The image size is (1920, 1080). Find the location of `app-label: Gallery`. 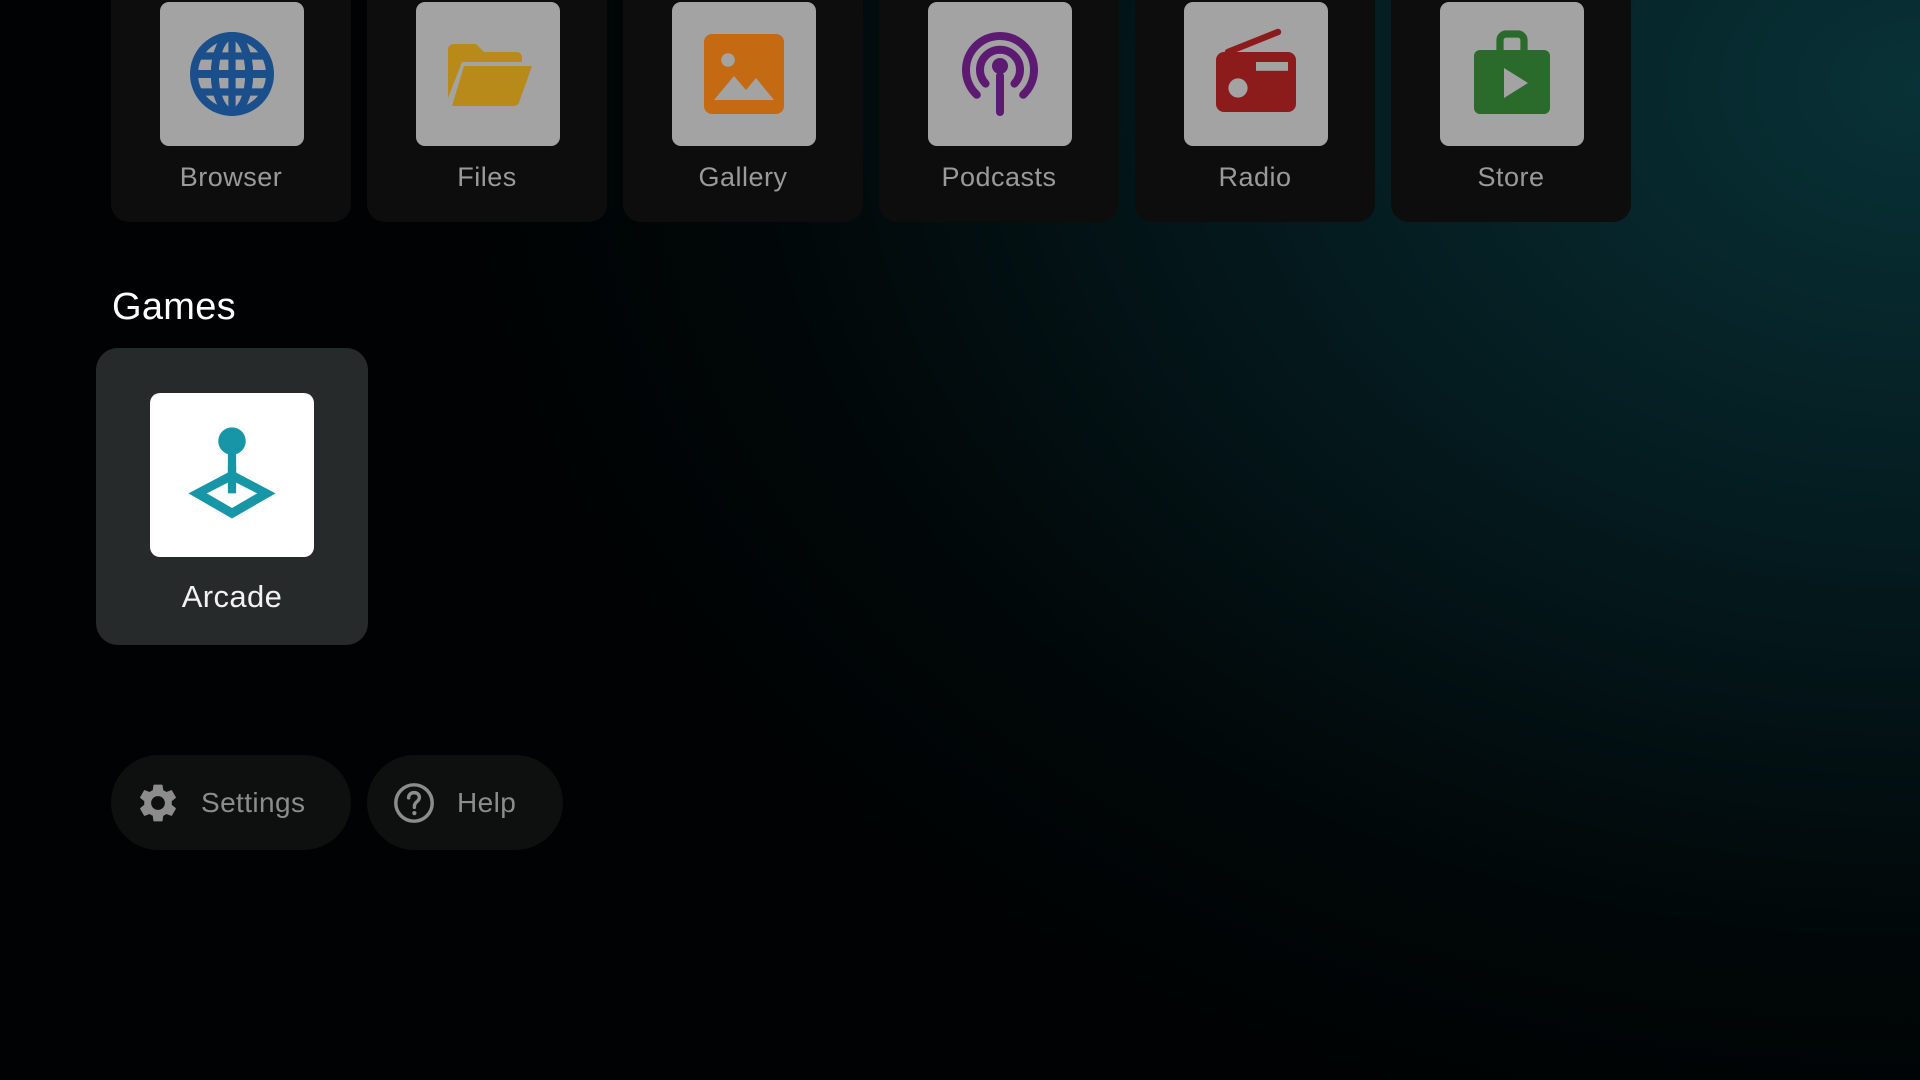

app-label: Gallery is located at coordinates (743, 177).